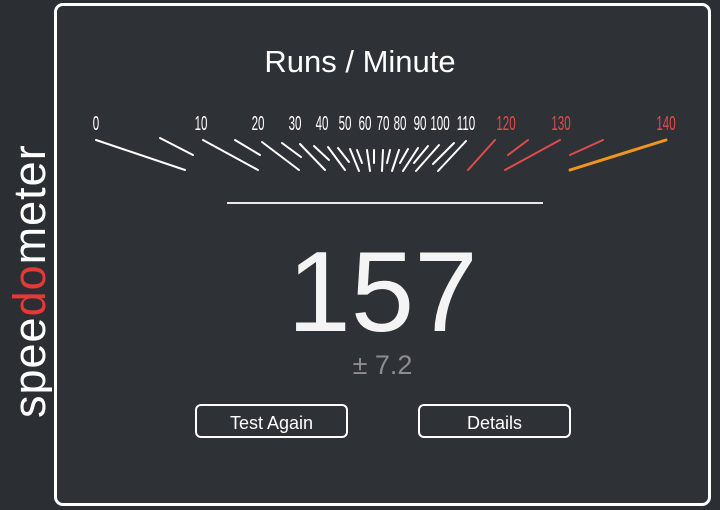 The image size is (720, 510). I want to click on speed-gauge: 0 10 20 30 40 50 60 70 80 90 100 110 120 130 140, so click(384, 142).